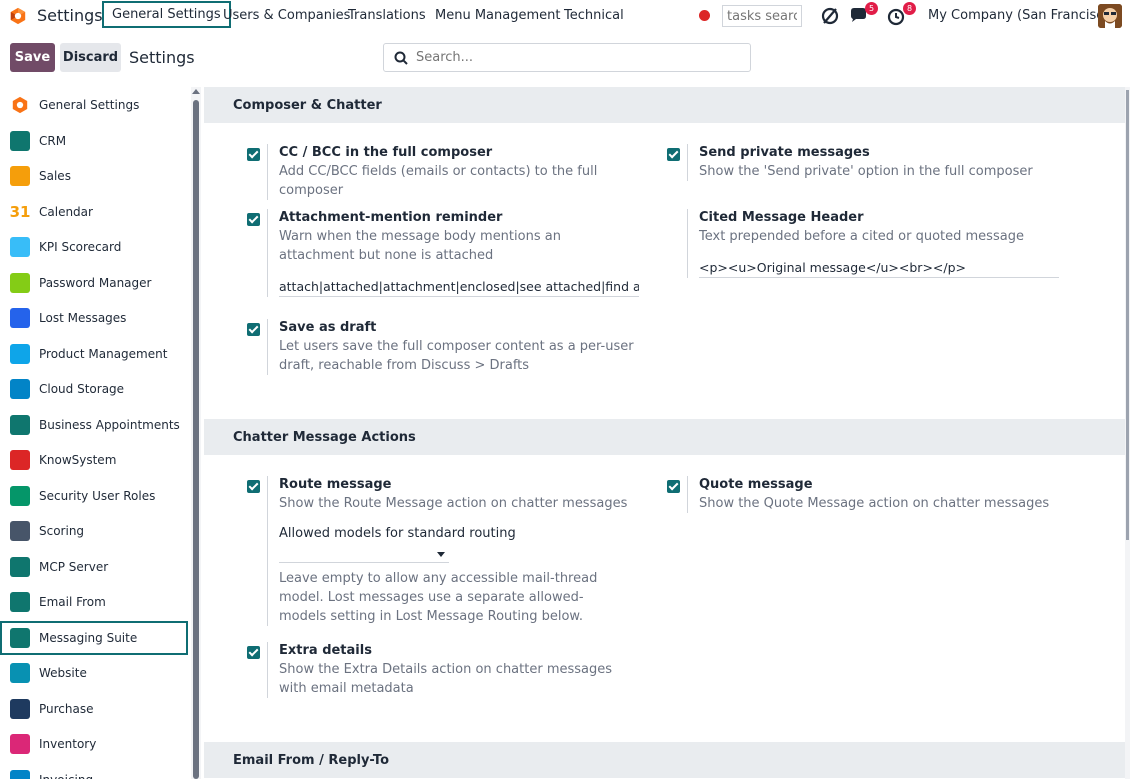  I want to click on cc-bcc-checkbox, so click(253, 154).